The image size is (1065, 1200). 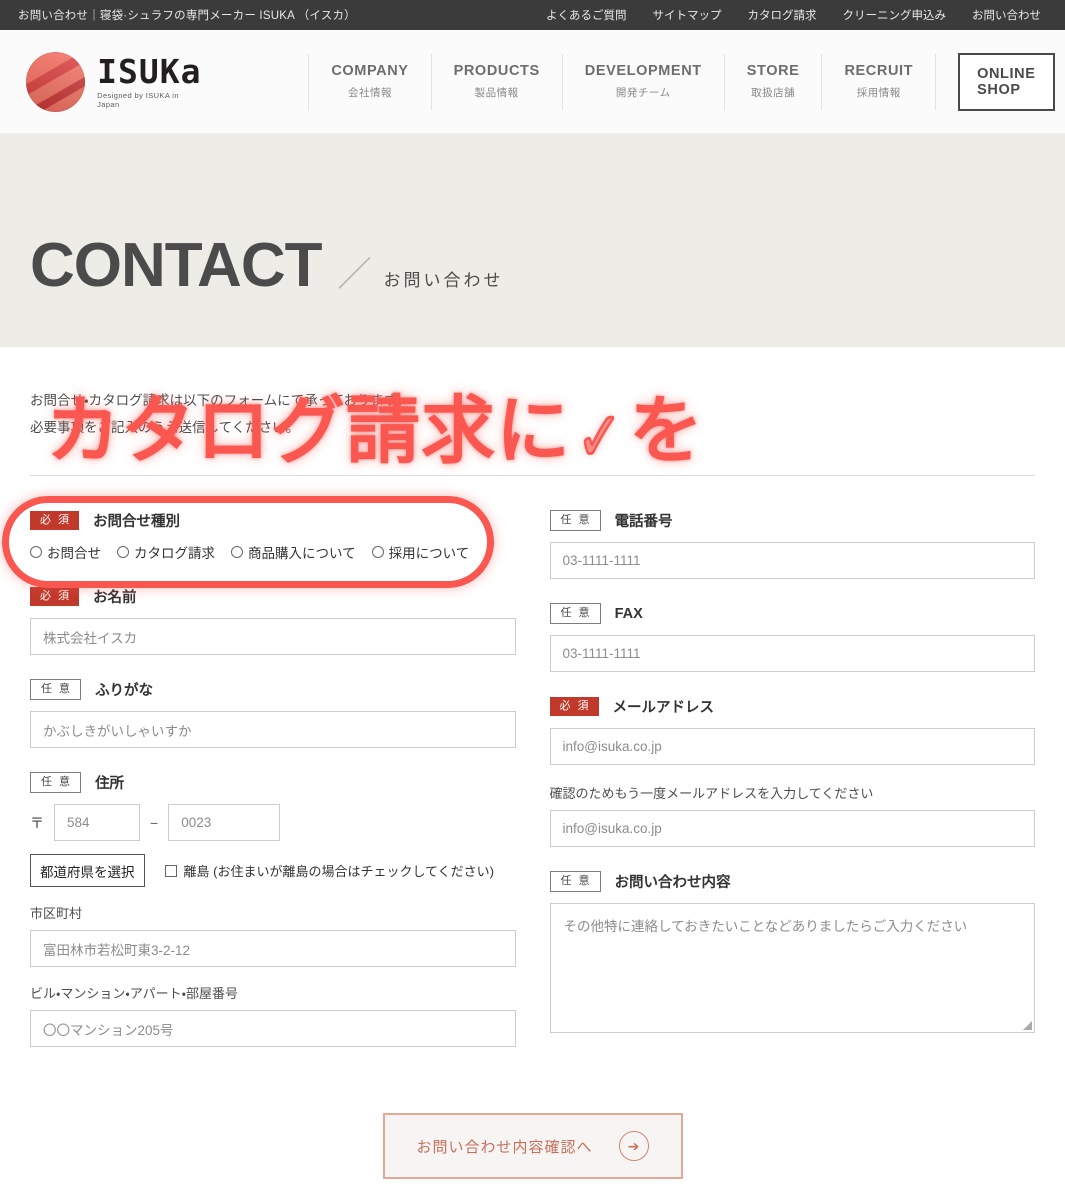 I want to click on field-label: FAX, so click(x=628, y=613).